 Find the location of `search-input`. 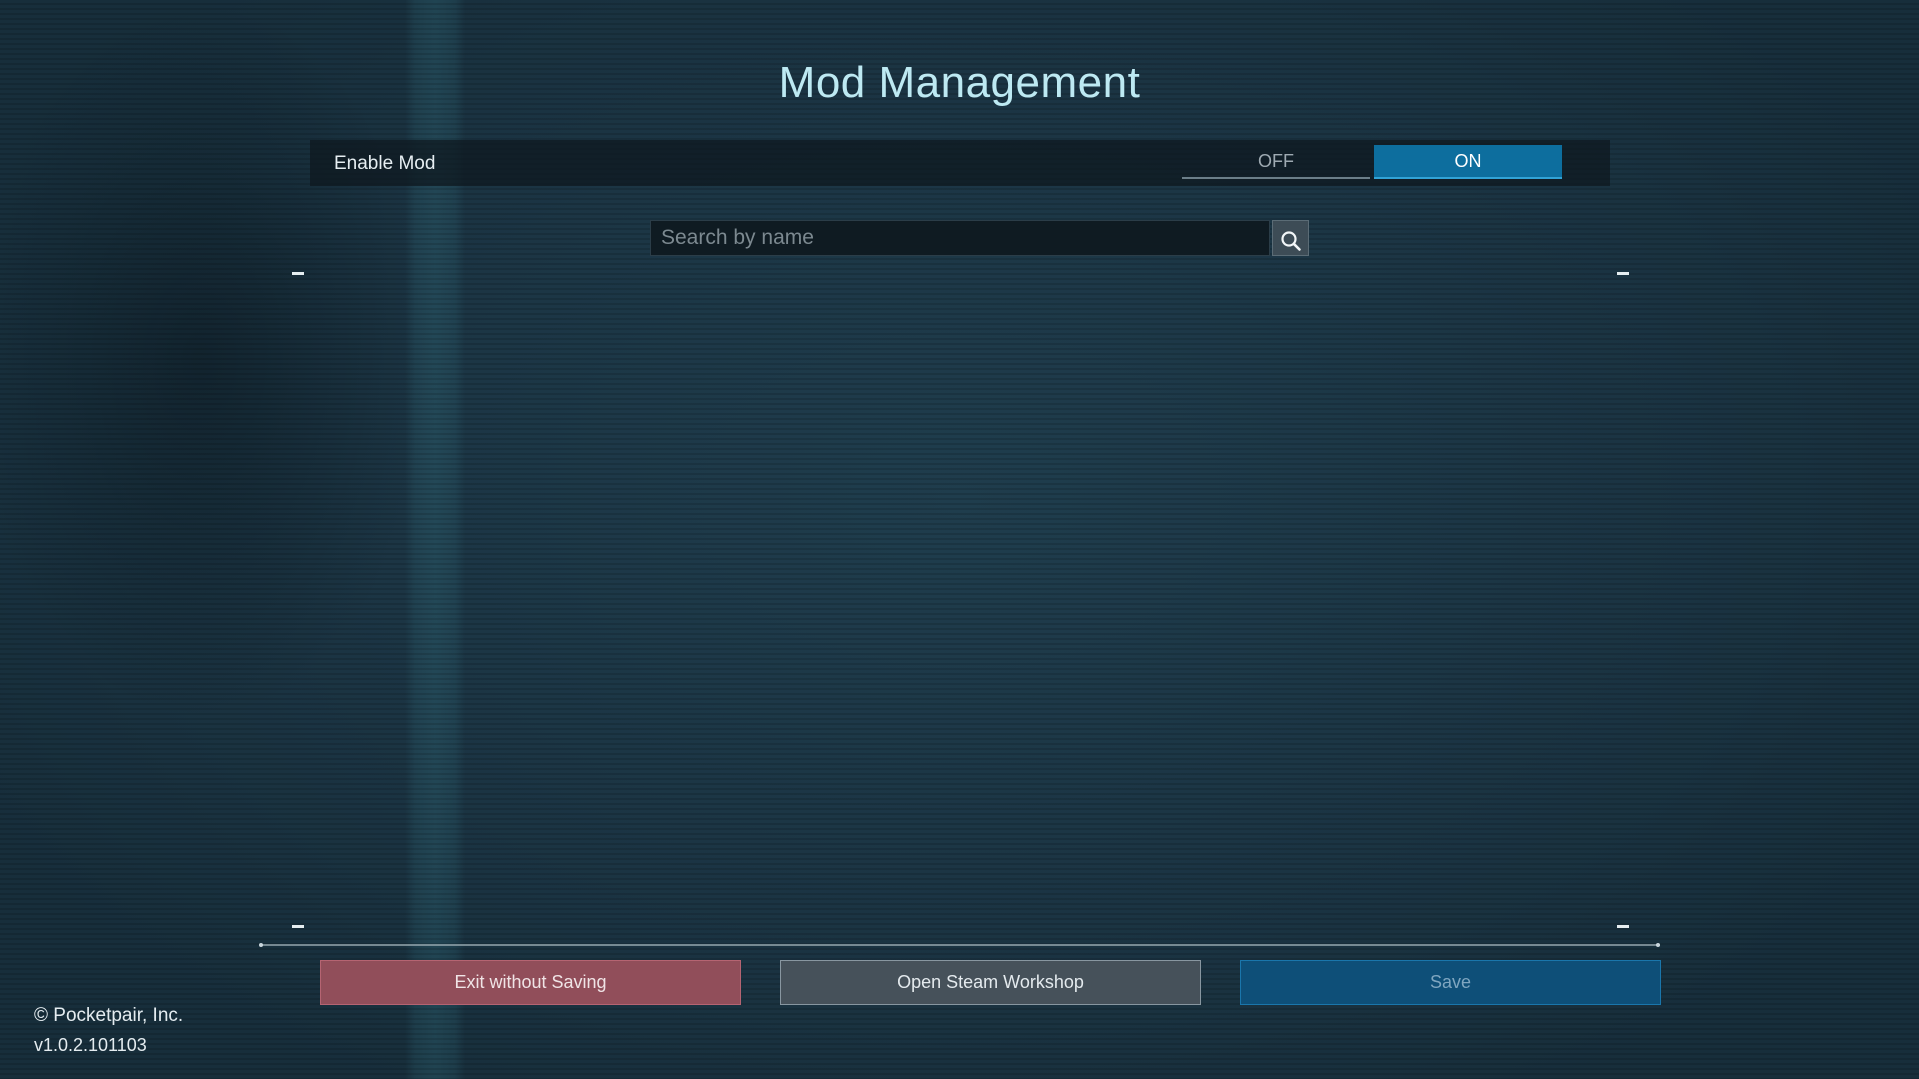

search-input is located at coordinates (960, 238).